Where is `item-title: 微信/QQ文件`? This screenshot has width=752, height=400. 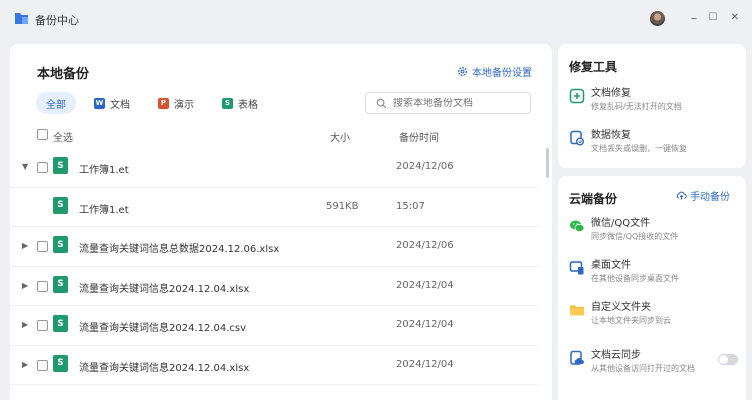 item-title: 微信/QQ文件 is located at coordinates (621, 223).